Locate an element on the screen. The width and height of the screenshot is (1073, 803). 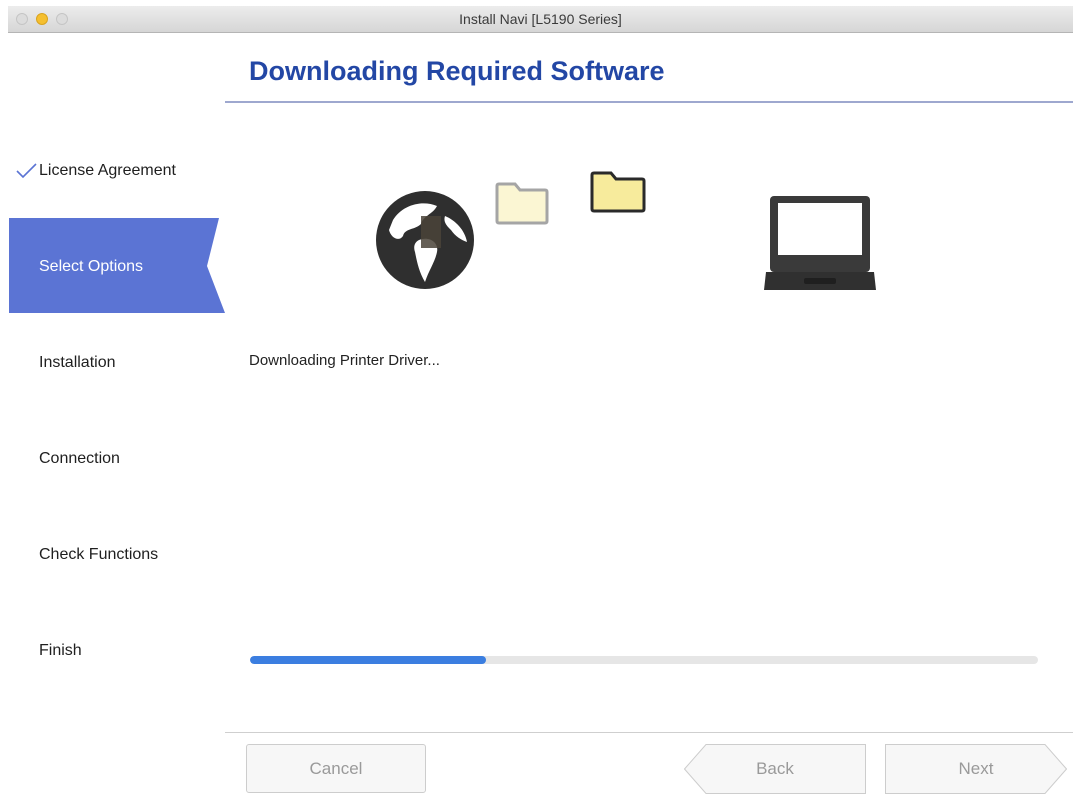
next-button-label: Next is located at coordinates (976, 768).